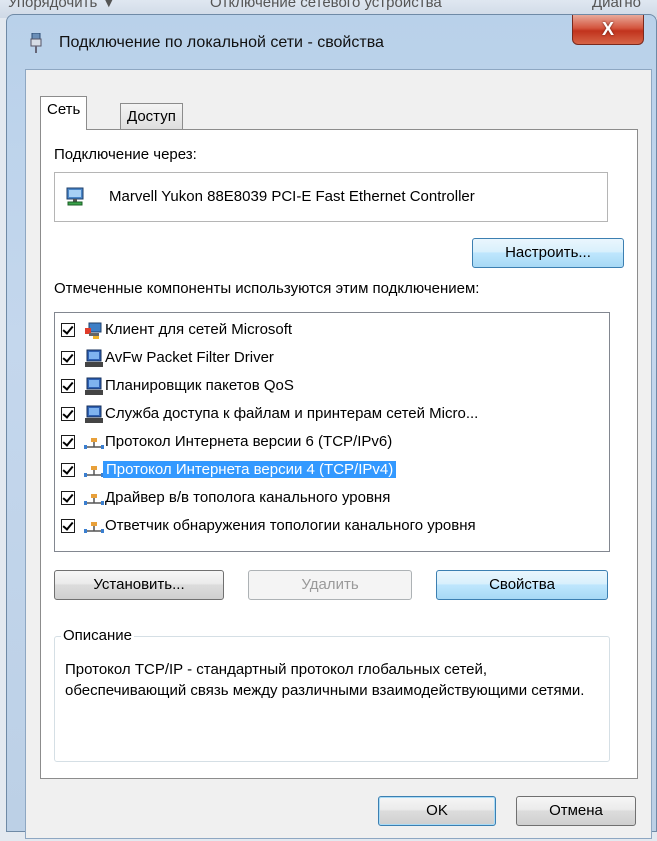 The height and width of the screenshot is (841, 657). Describe the element at coordinates (221, 42) in the screenshot. I see `window-title: Подключение по локальной сети - свойства` at that location.